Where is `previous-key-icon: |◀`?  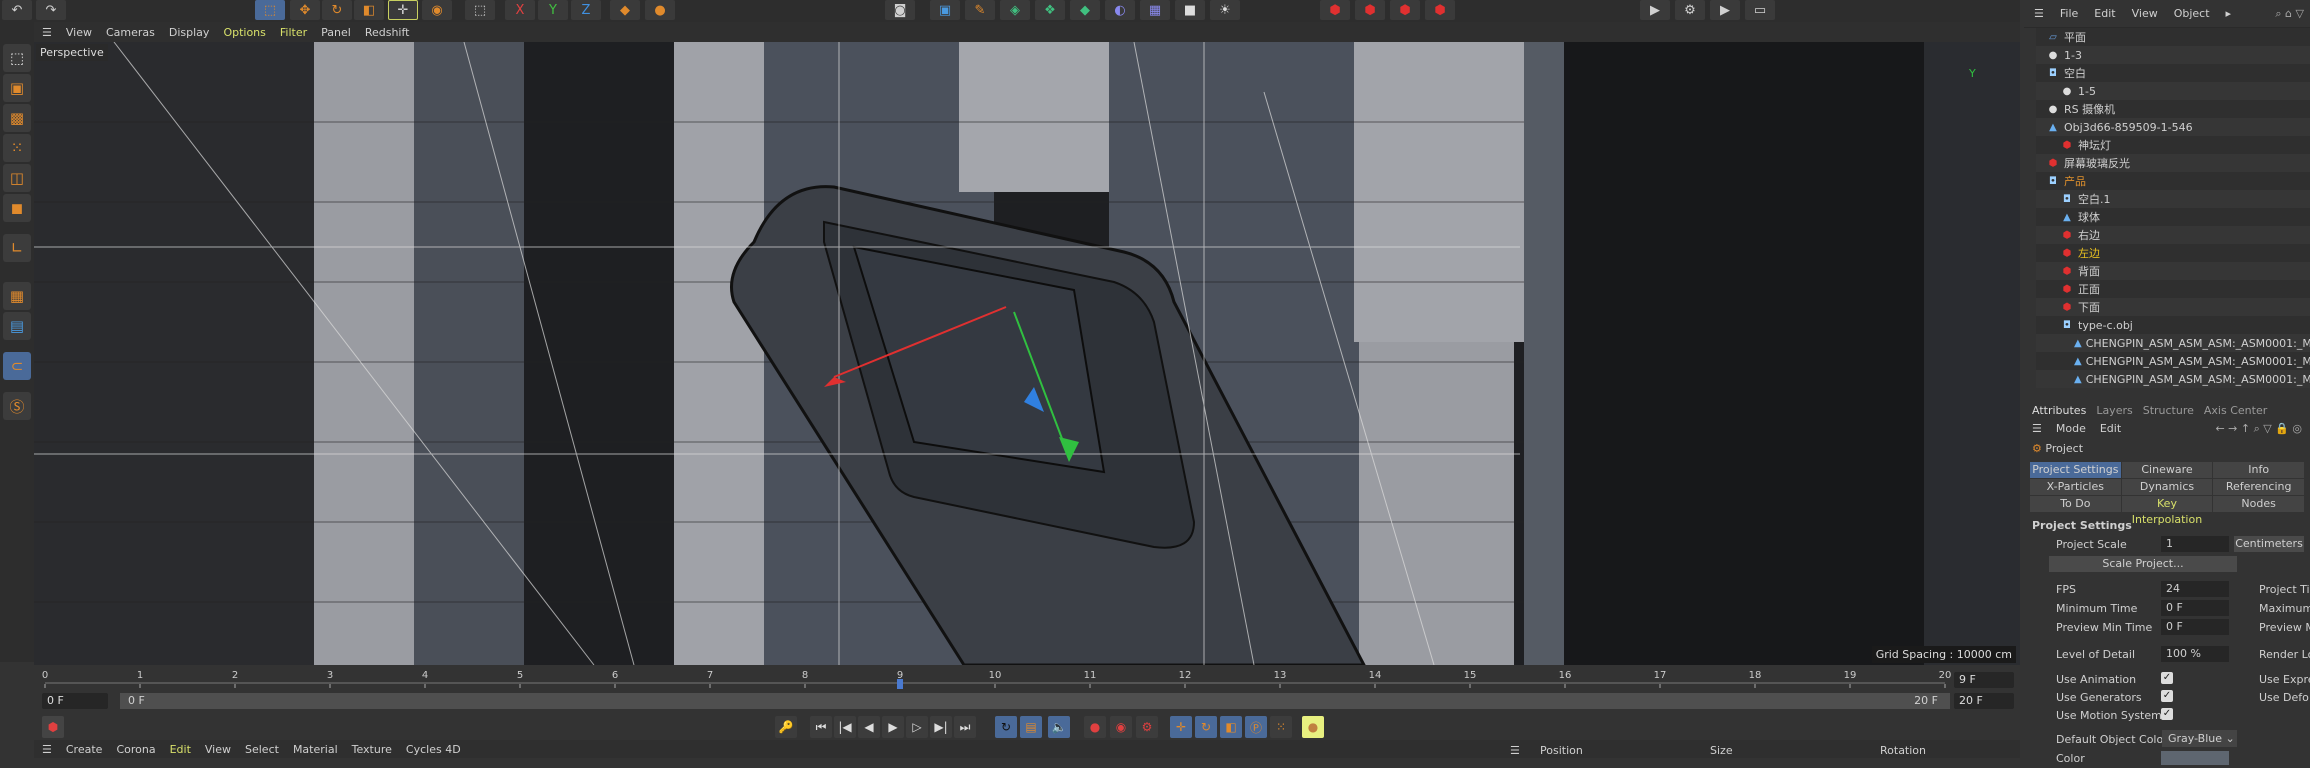 previous-key-icon: |◀ is located at coordinates (845, 727).